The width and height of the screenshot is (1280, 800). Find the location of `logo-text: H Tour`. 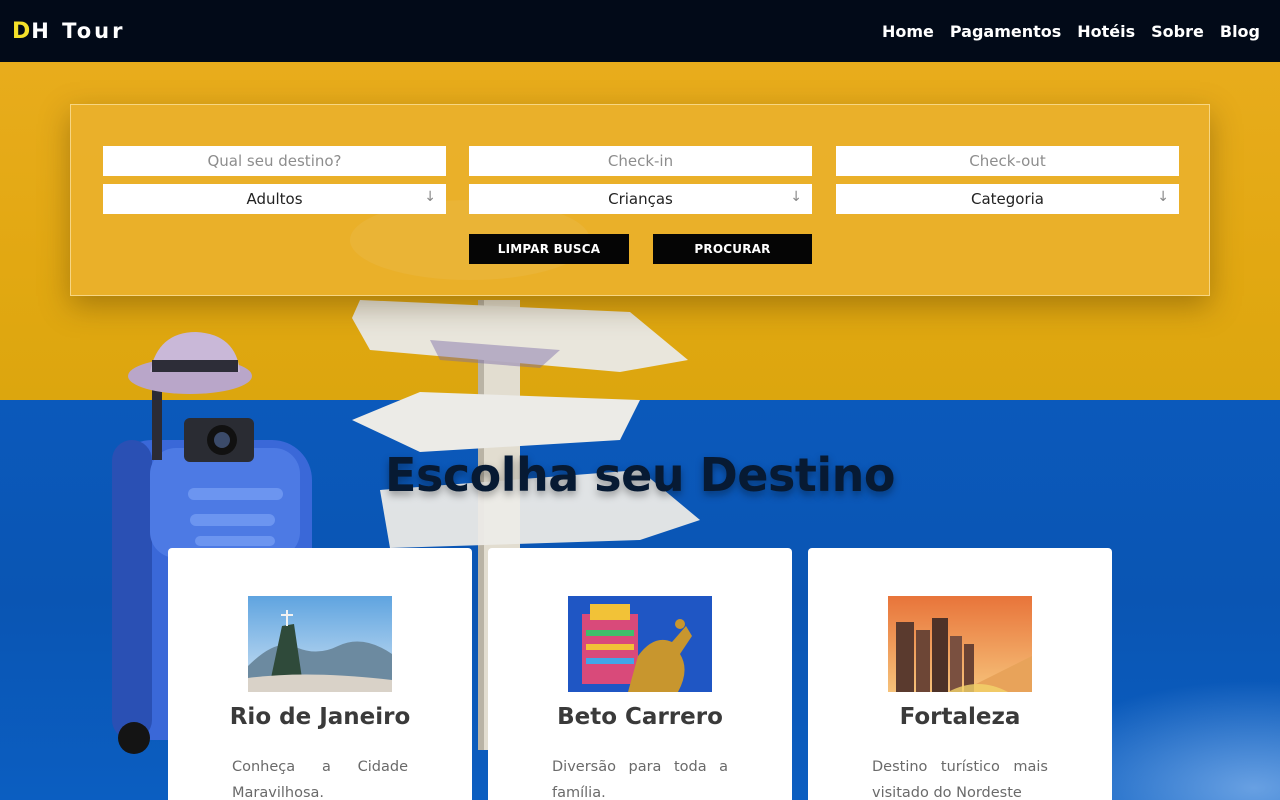

logo-text: H Tour is located at coordinates (78, 30).